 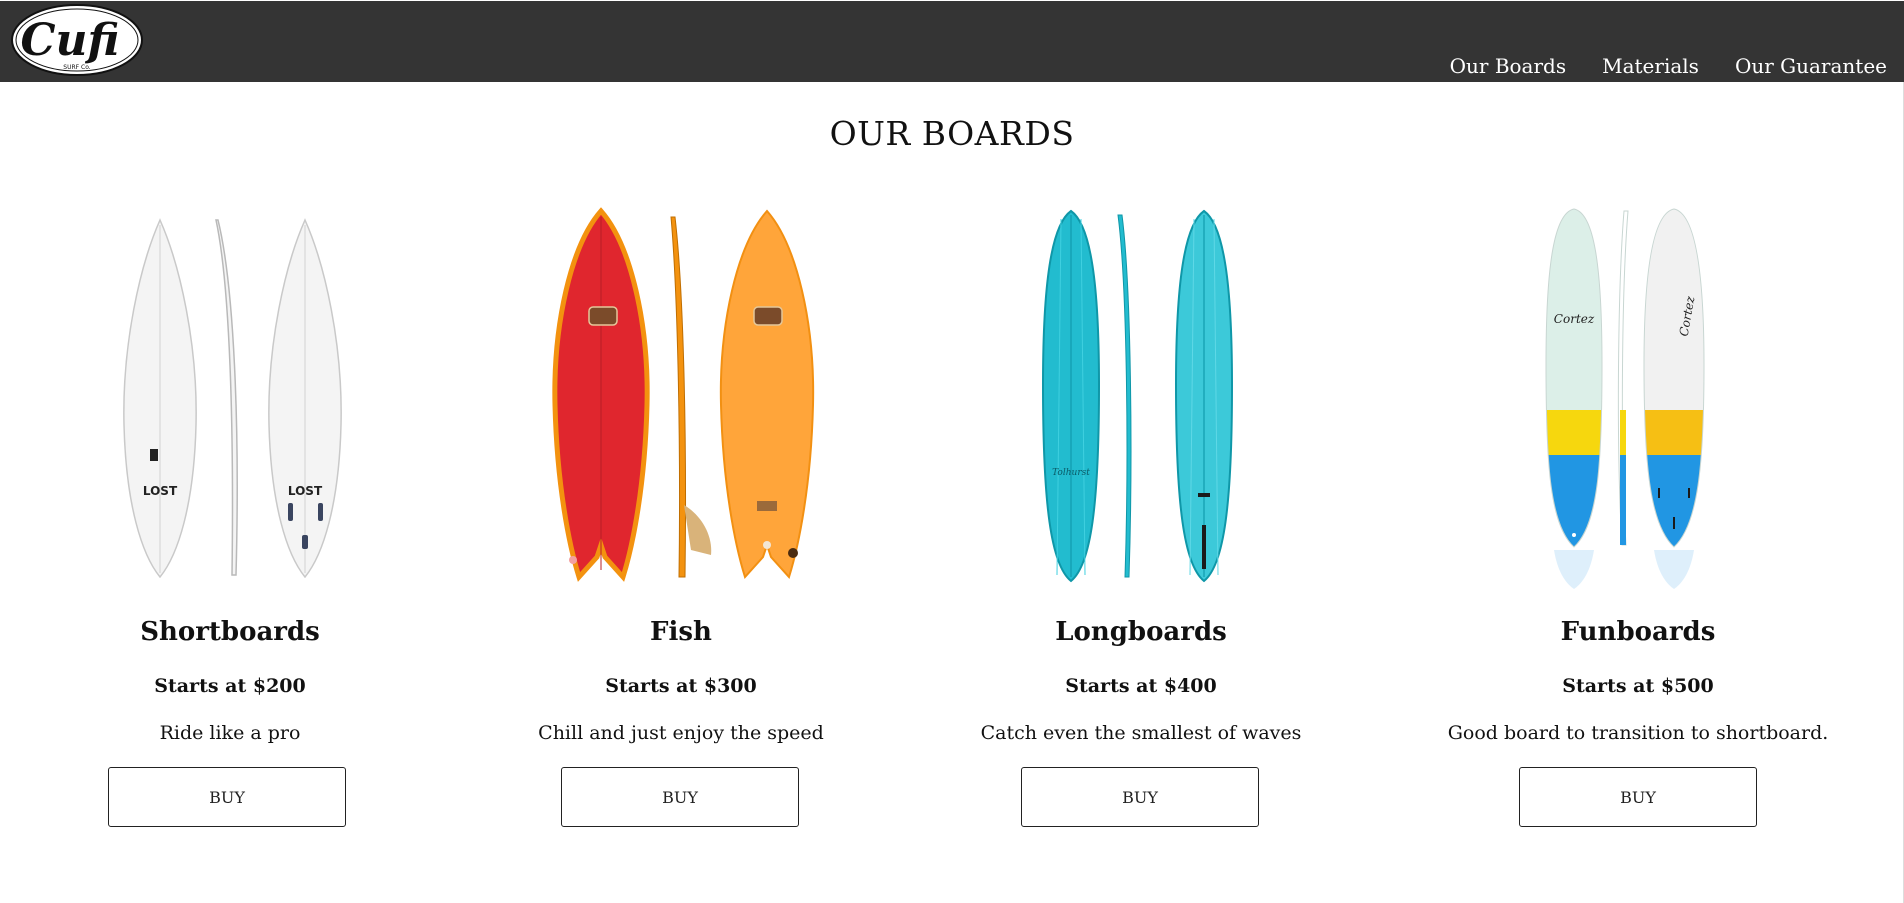 I want to click on buy-button-fish: BUY, so click(x=680, y=797).